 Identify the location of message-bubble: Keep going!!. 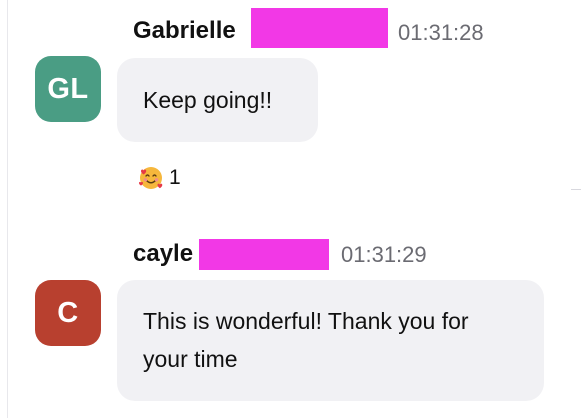
(217, 100).